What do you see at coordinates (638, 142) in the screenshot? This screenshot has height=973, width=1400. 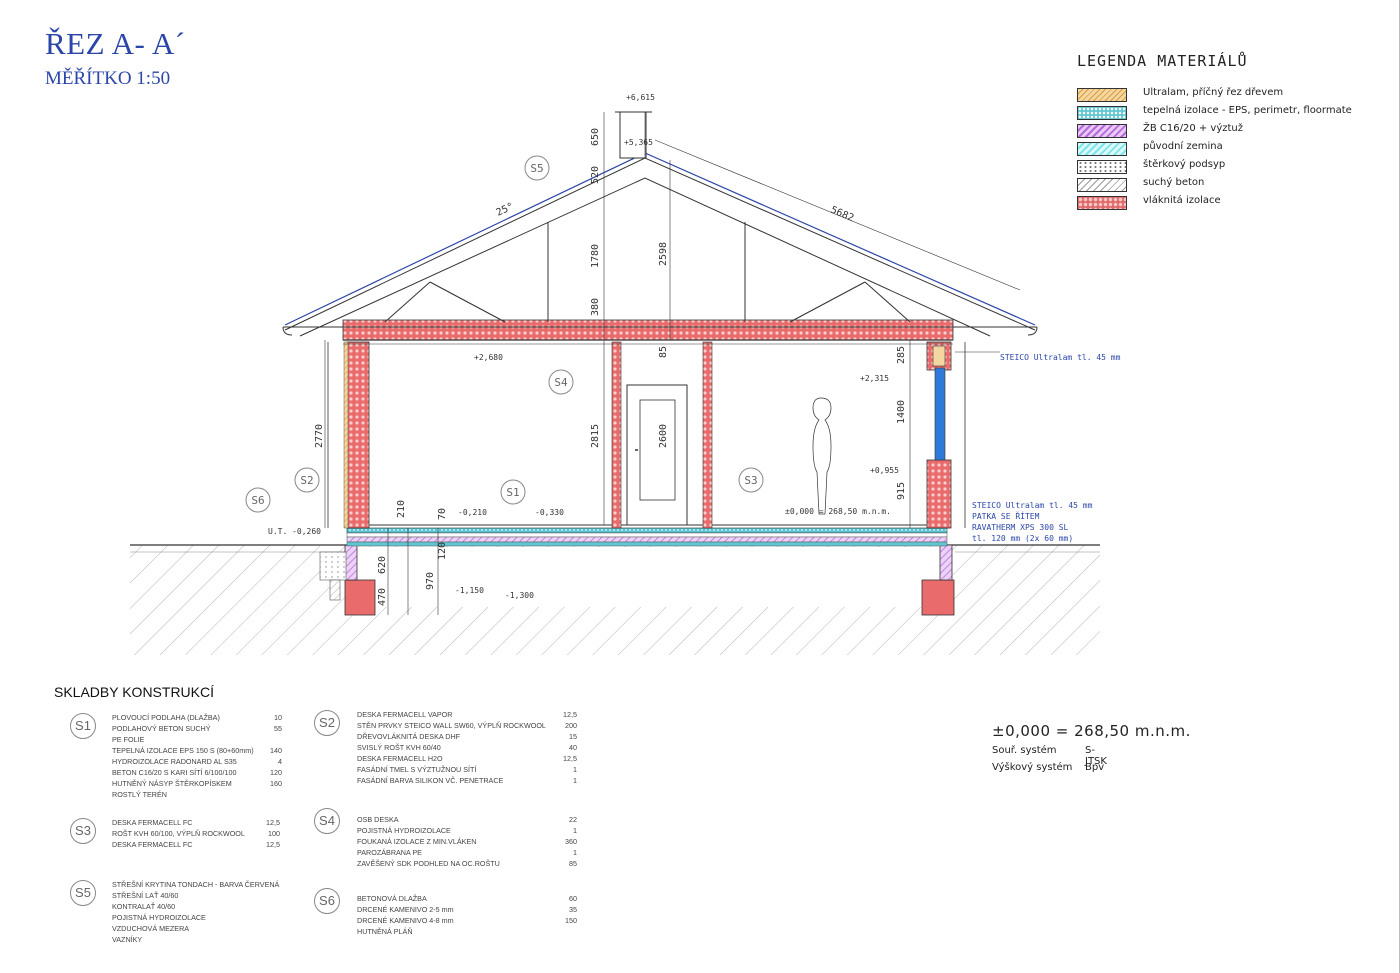 I see `level-ridge: +5,365` at bounding box center [638, 142].